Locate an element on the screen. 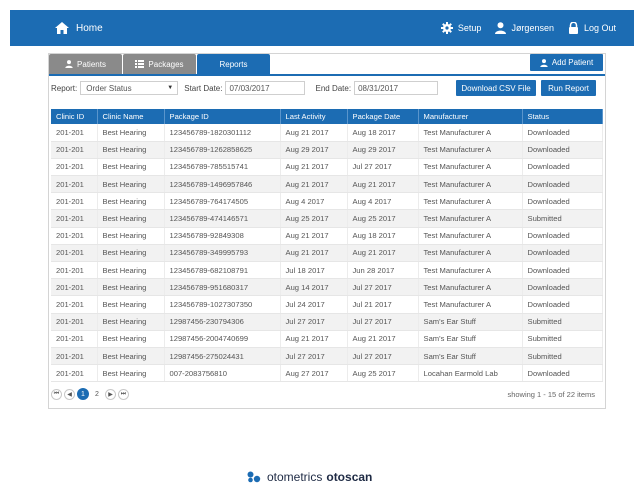  end-date-label: End Date: is located at coordinates (333, 88).